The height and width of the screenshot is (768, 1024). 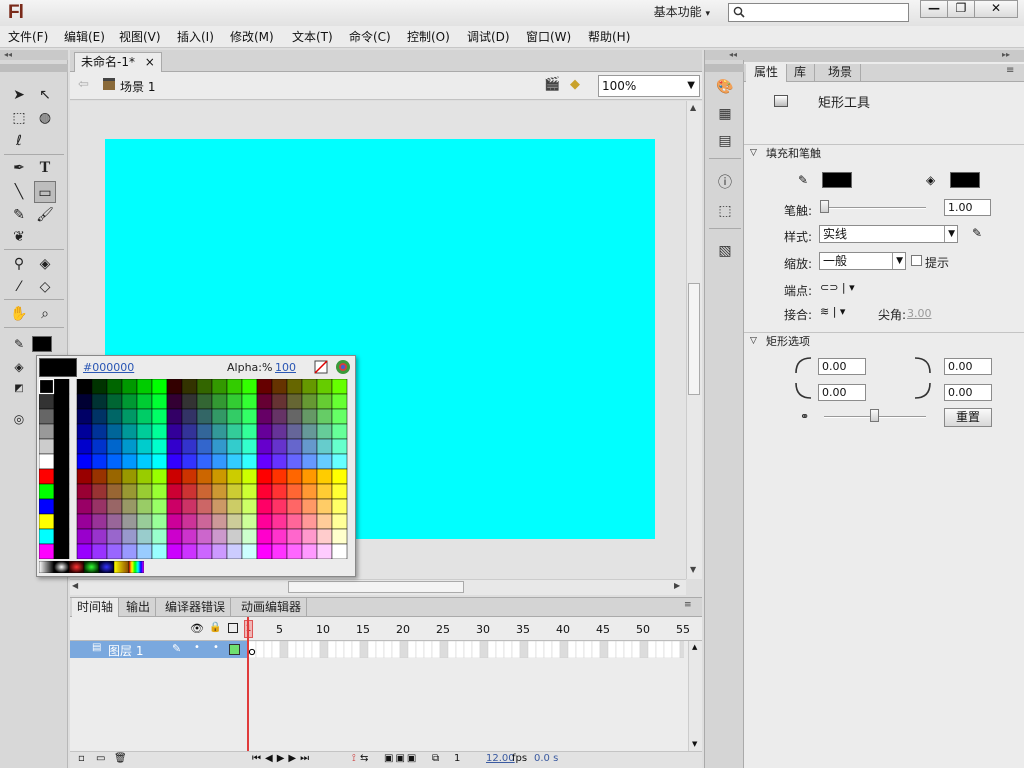 I want to click on zoom-tool-icon: ⌕, so click(x=45, y=314).